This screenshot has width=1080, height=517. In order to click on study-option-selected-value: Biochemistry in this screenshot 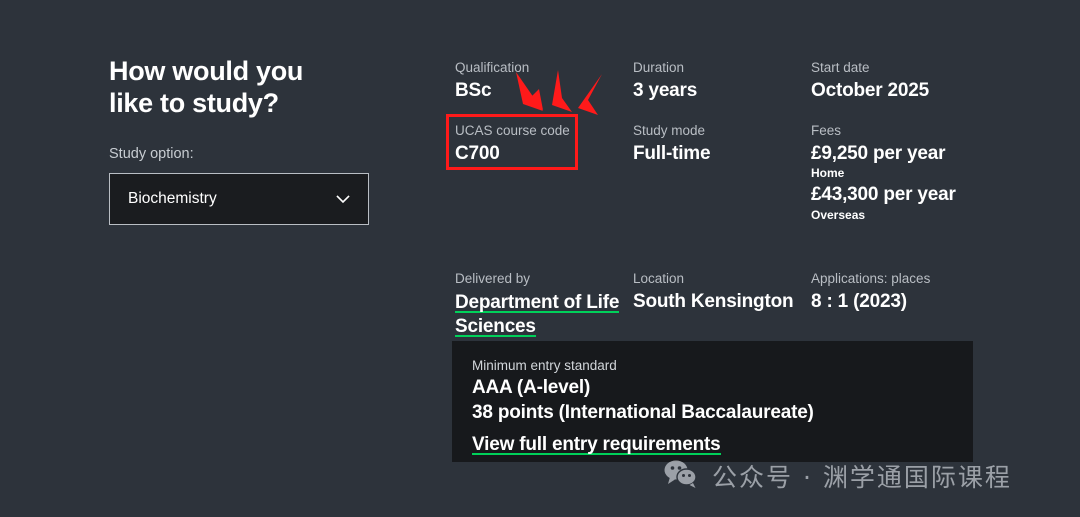, I will do `click(172, 198)`.